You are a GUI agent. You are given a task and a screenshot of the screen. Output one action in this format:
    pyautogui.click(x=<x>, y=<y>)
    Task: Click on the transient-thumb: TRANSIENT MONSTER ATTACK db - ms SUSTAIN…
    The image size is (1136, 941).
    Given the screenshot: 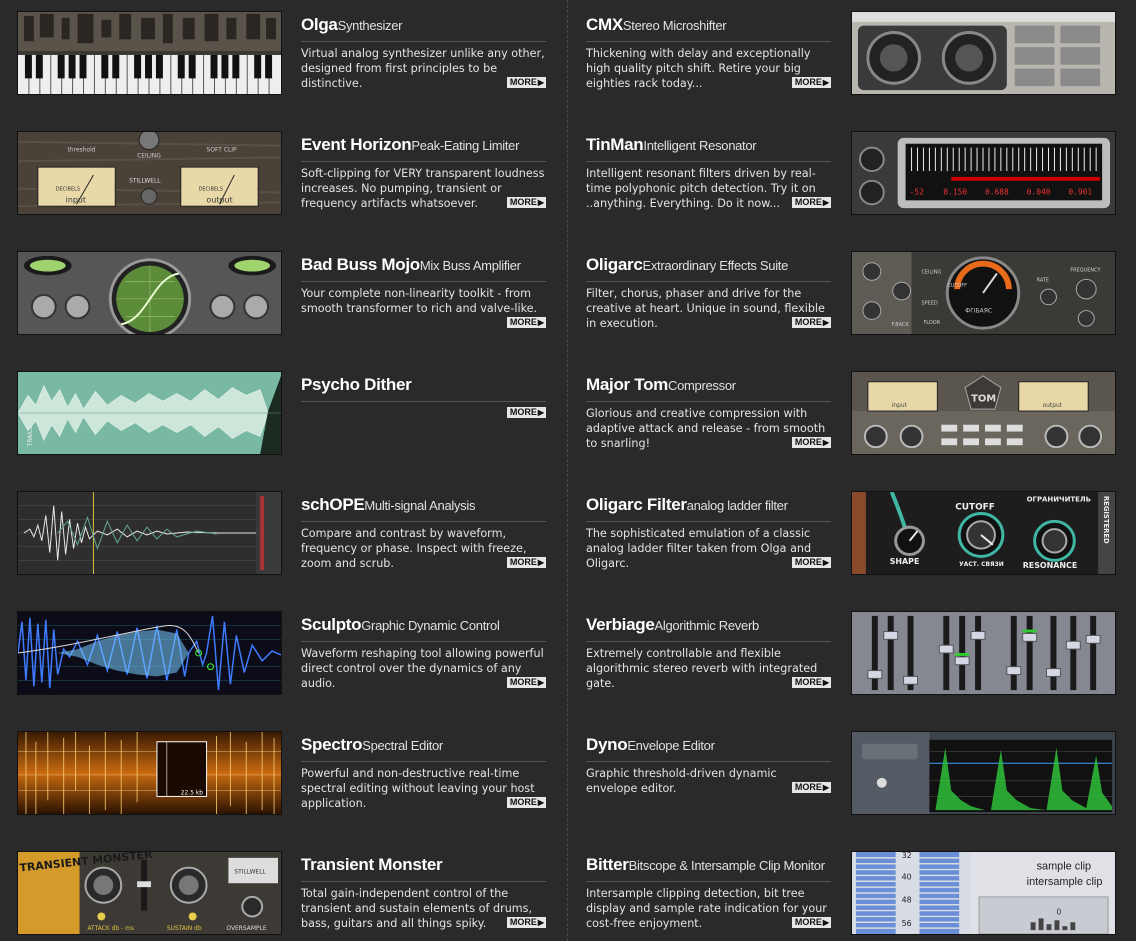 What is the action you would take?
    pyautogui.click(x=149, y=893)
    